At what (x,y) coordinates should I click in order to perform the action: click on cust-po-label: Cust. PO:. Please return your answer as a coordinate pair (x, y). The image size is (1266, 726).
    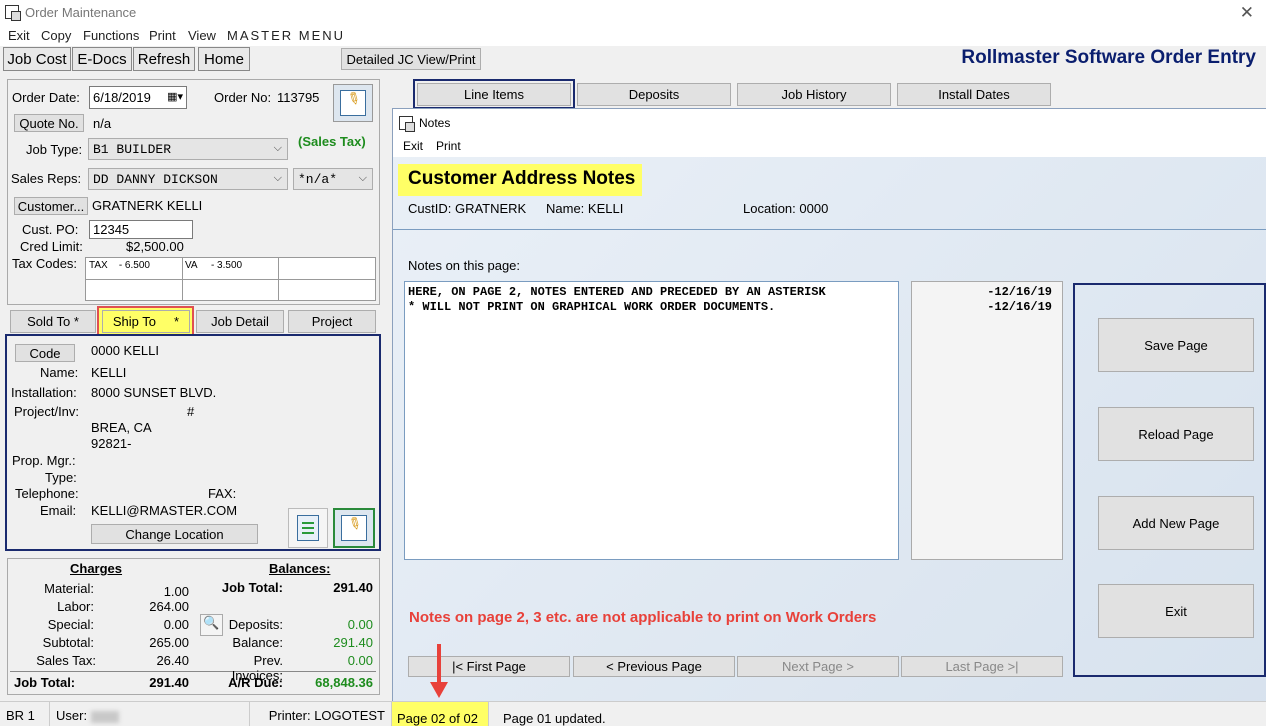
    Looking at the image, I should click on (50, 229).